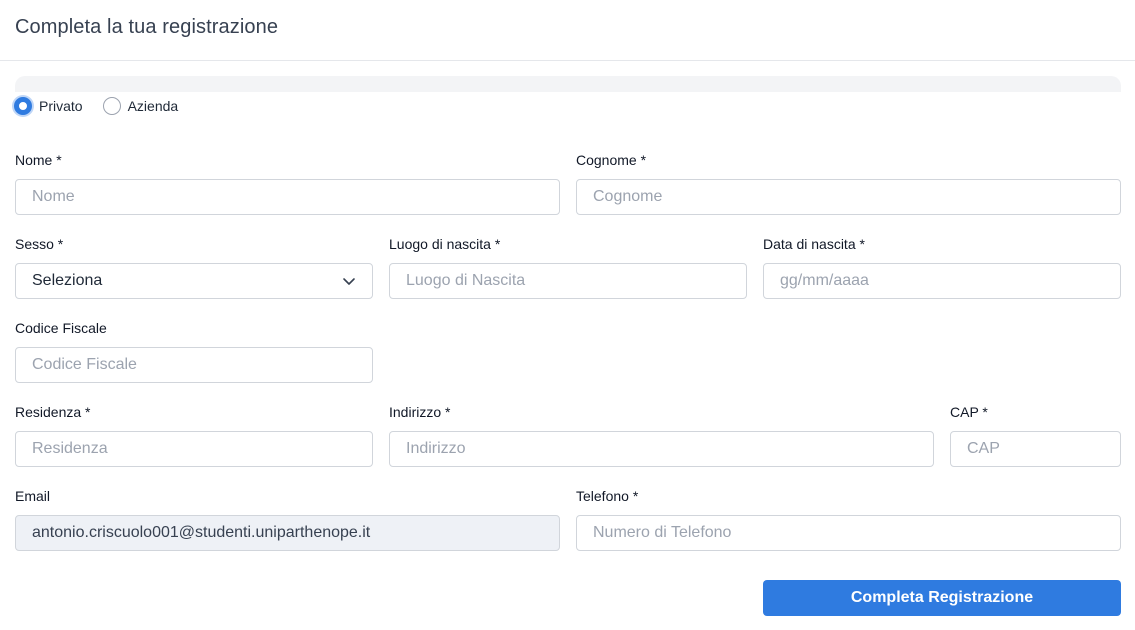 This screenshot has height=630, width=1135. What do you see at coordinates (969, 412) in the screenshot?
I see `cap-label: CAP *` at bounding box center [969, 412].